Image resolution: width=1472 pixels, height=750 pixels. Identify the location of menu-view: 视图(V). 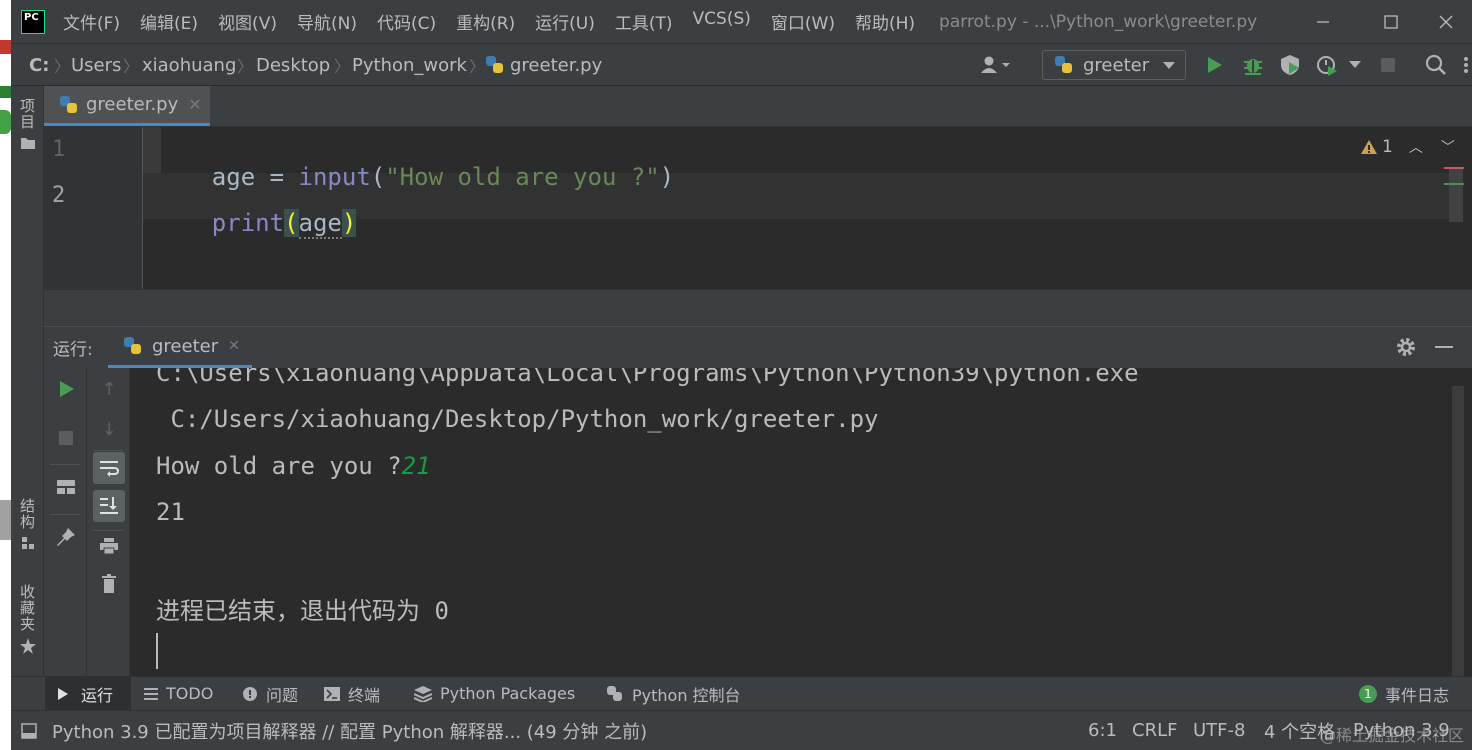
(247, 21).